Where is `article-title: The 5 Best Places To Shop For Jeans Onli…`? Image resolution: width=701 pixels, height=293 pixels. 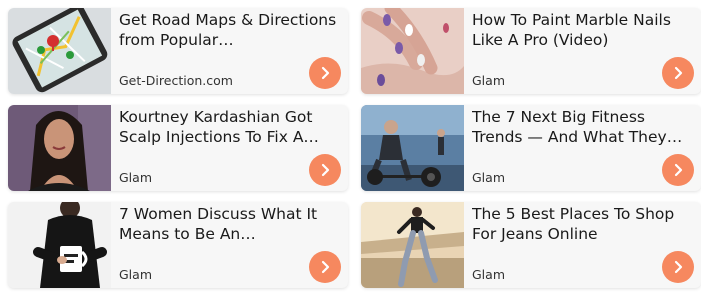 article-title: The 5 Best Places To Shop For Jeans Onli… is located at coordinates (583, 224).